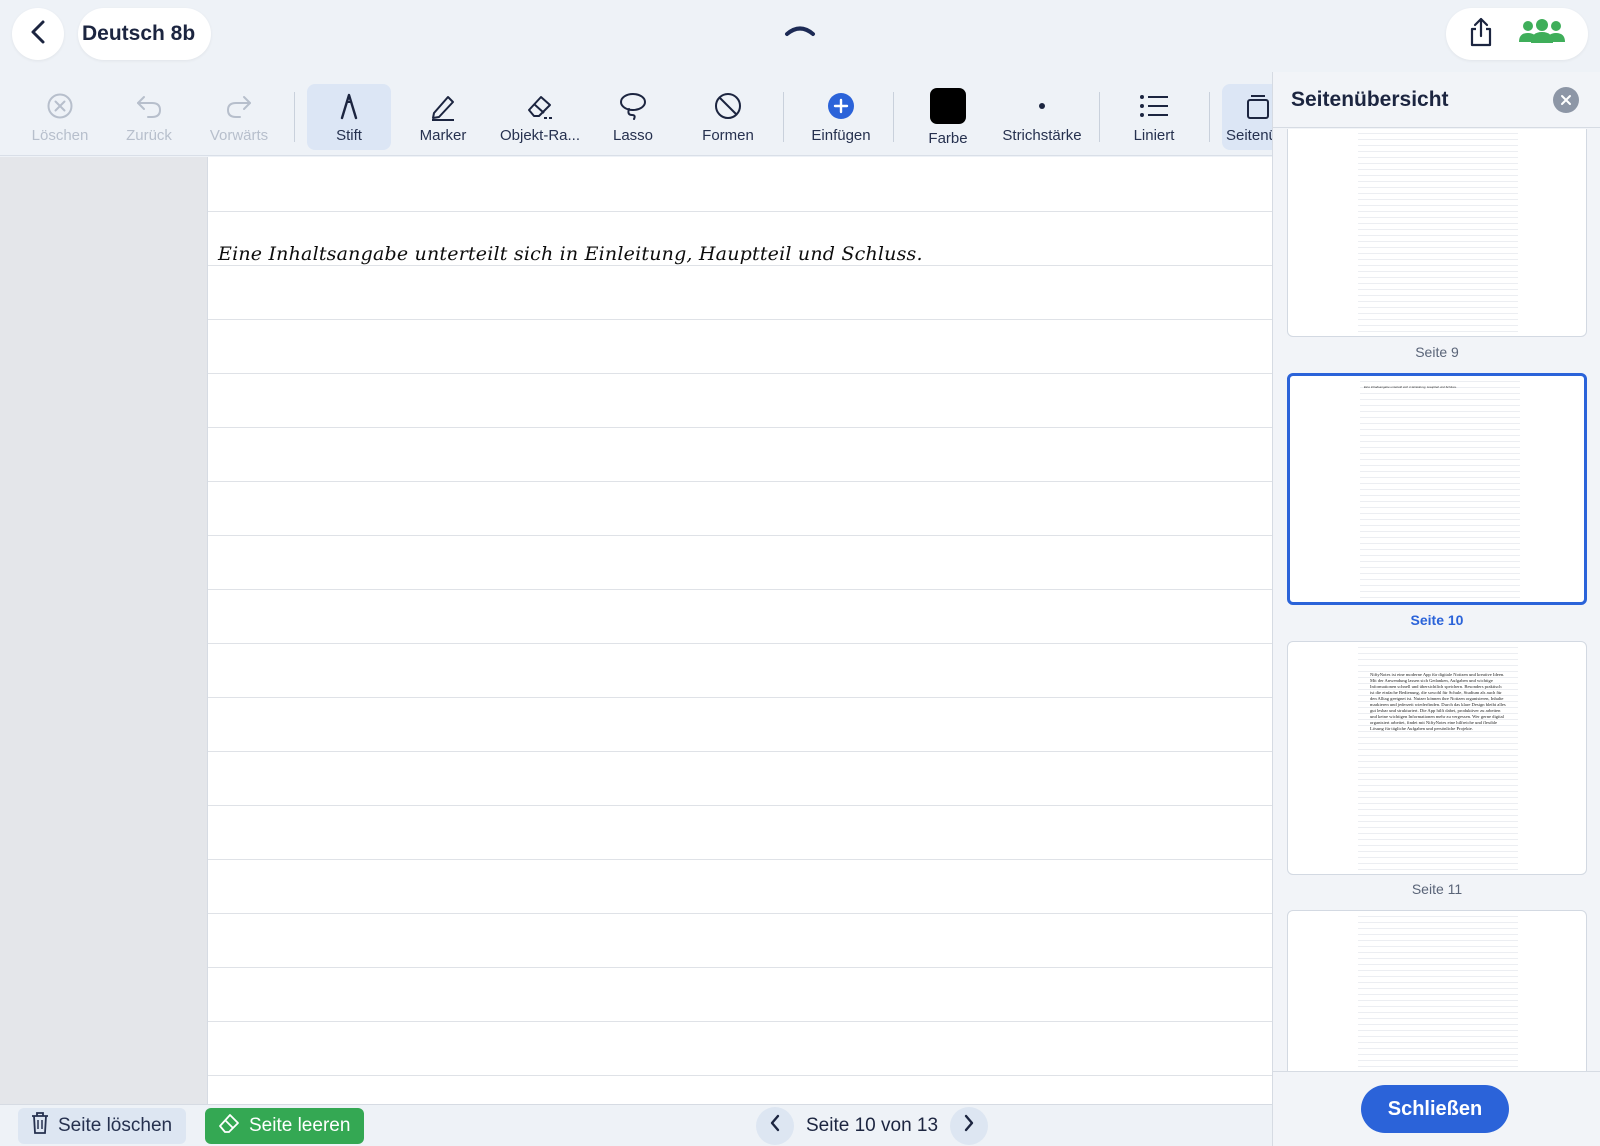  I want to click on panel-close-button, so click(1566, 100).